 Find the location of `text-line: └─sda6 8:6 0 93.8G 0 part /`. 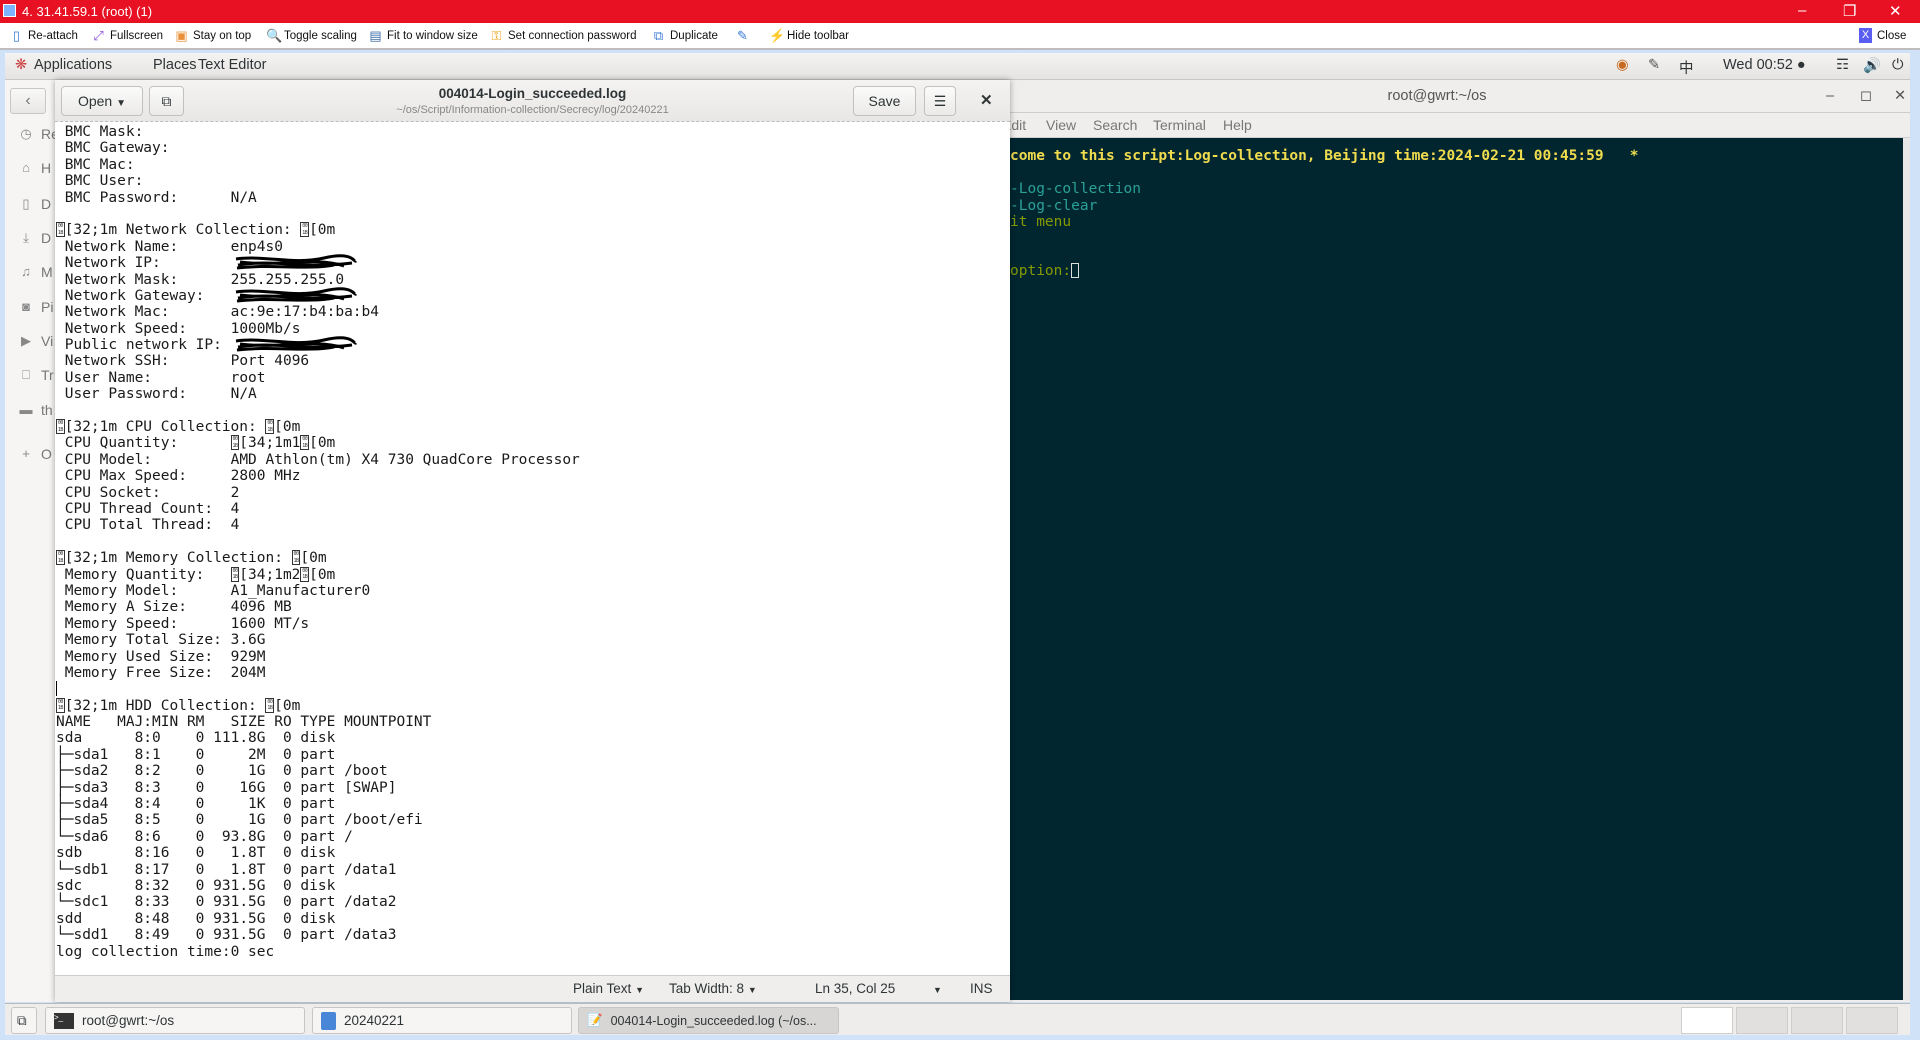

text-line: └─sda6 8:6 0 93.8G 0 part / is located at coordinates (204, 836).